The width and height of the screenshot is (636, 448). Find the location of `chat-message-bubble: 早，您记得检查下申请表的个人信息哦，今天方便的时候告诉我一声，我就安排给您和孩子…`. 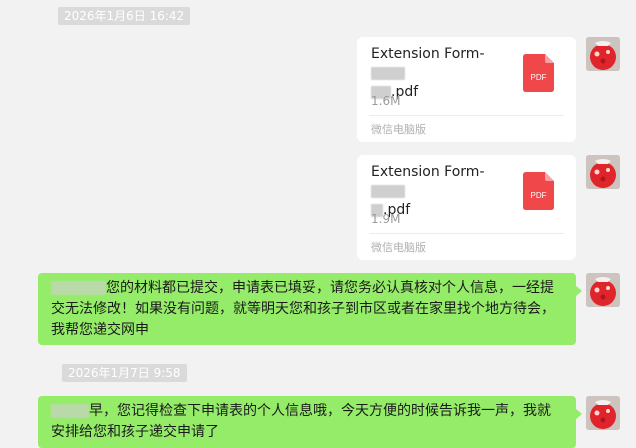

chat-message-bubble: 早，您记得检查下申请表的个人信息哦，今天方便的时候告诉我一声，我就安排给您和孩子… is located at coordinates (310, 422).